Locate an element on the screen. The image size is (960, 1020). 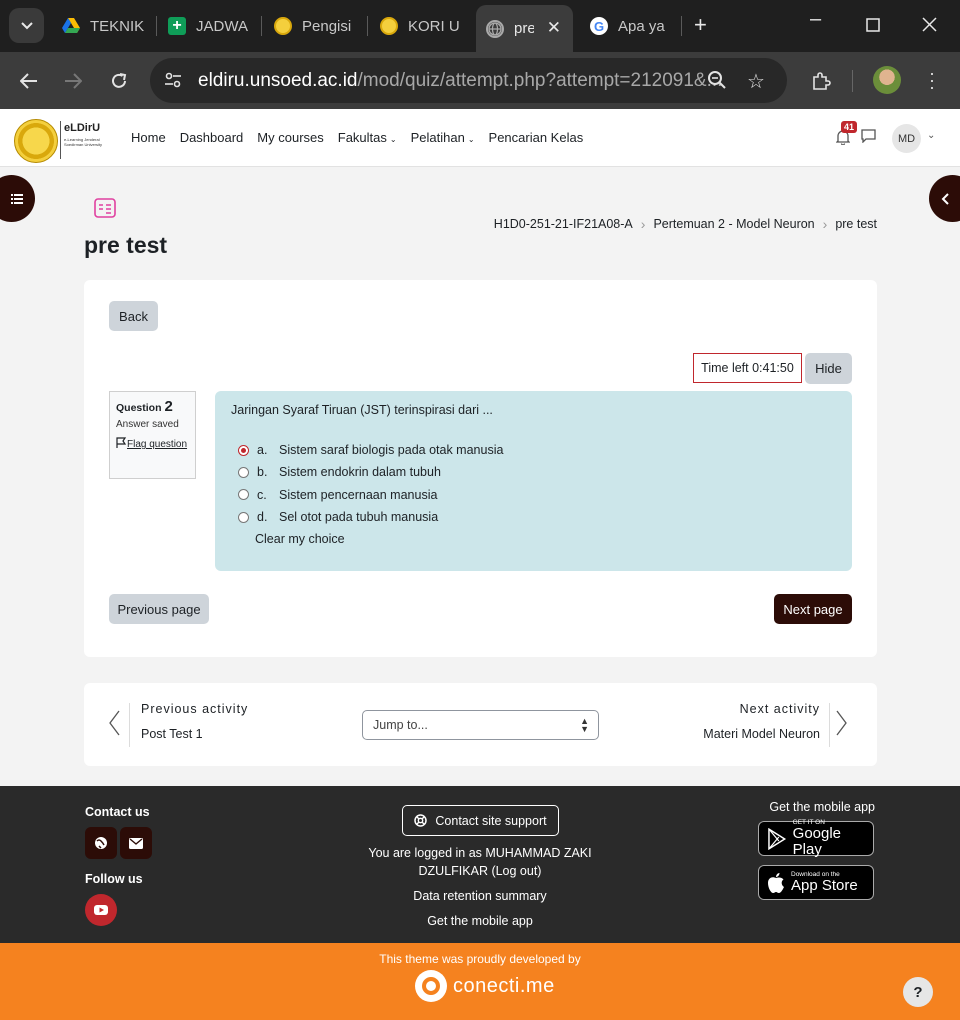
forward-arrow-icon is located at coordinates (73, 81).